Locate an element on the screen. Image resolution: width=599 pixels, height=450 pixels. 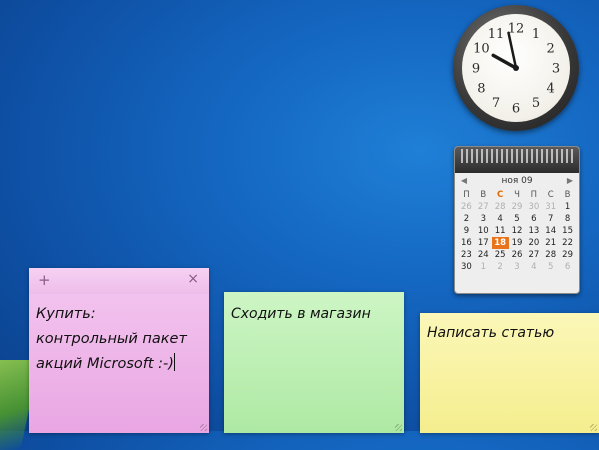
calendar-day: 20 is located at coordinates (533, 243).